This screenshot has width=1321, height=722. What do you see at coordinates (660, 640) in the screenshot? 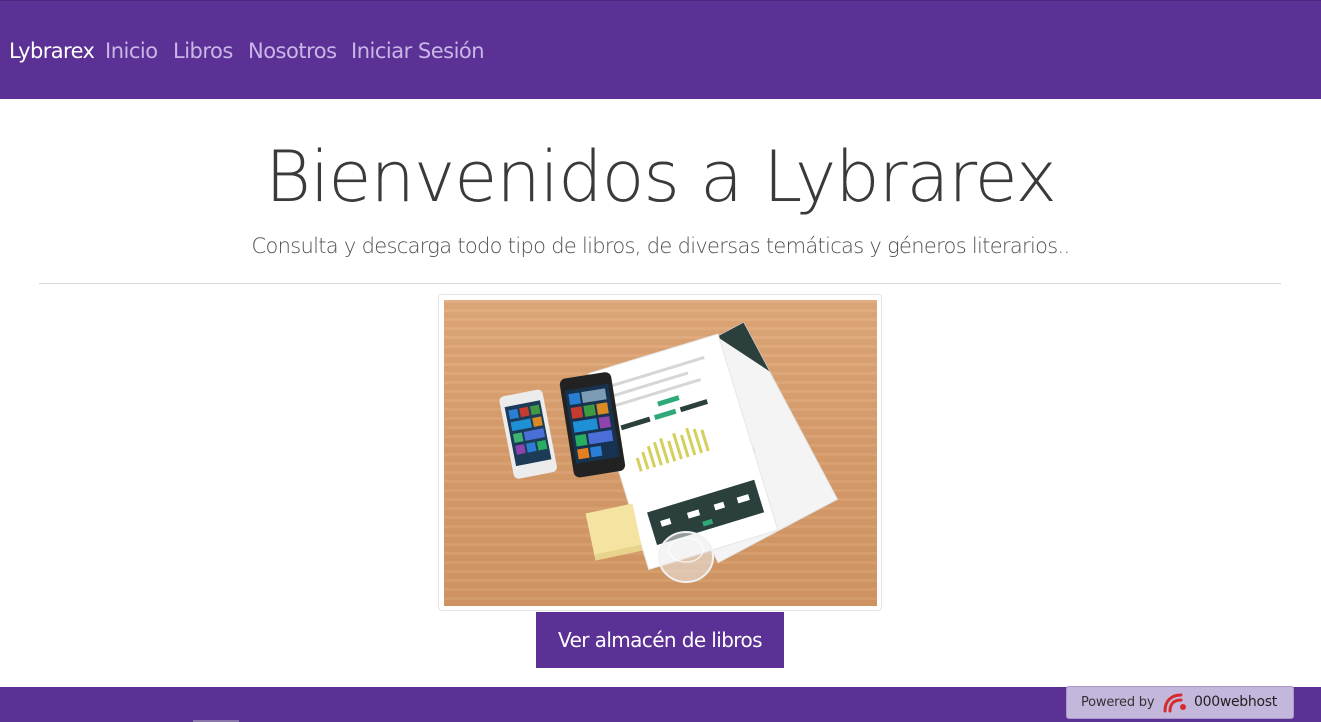
I see `ver-almacen-button: Ver almacén de libros` at bounding box center [660, 640].